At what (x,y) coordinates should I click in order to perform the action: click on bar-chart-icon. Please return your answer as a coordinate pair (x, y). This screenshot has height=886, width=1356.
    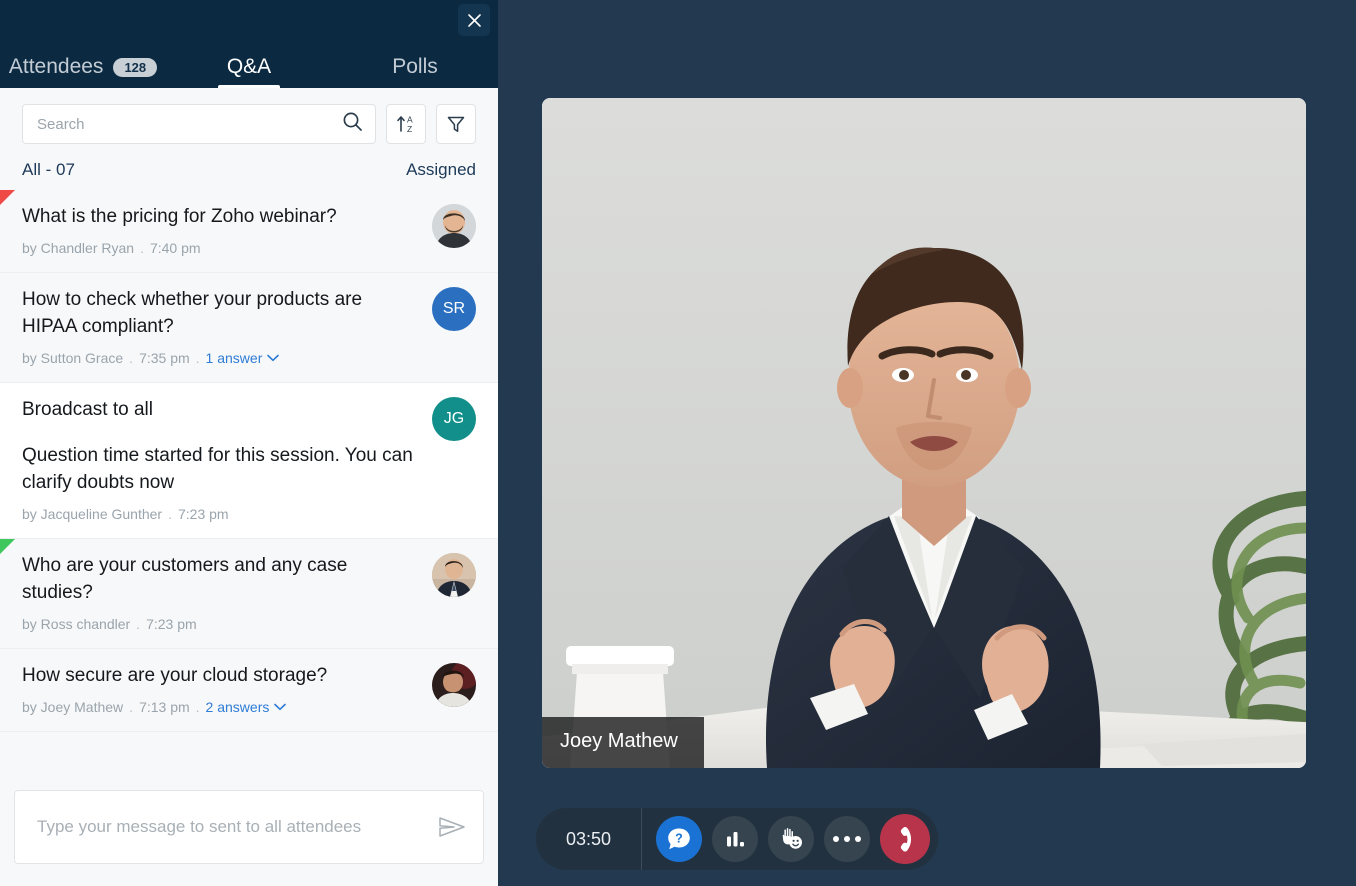
    Looking at the image, I should click on (735, 839).